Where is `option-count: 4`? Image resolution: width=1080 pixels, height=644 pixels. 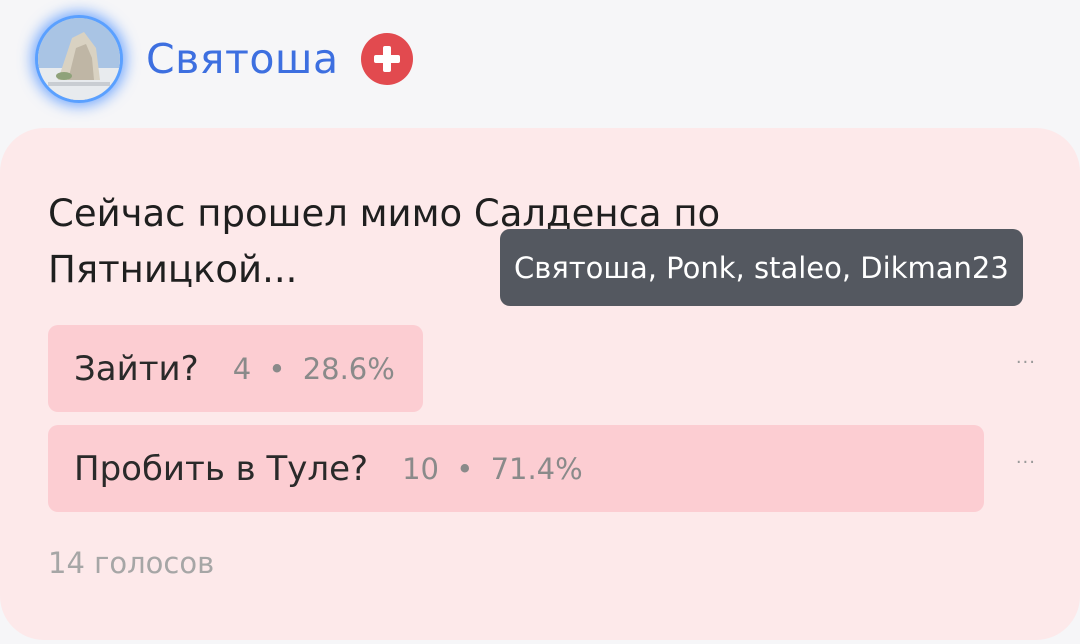
option-count: 4 is located at coordinates (242, 368).